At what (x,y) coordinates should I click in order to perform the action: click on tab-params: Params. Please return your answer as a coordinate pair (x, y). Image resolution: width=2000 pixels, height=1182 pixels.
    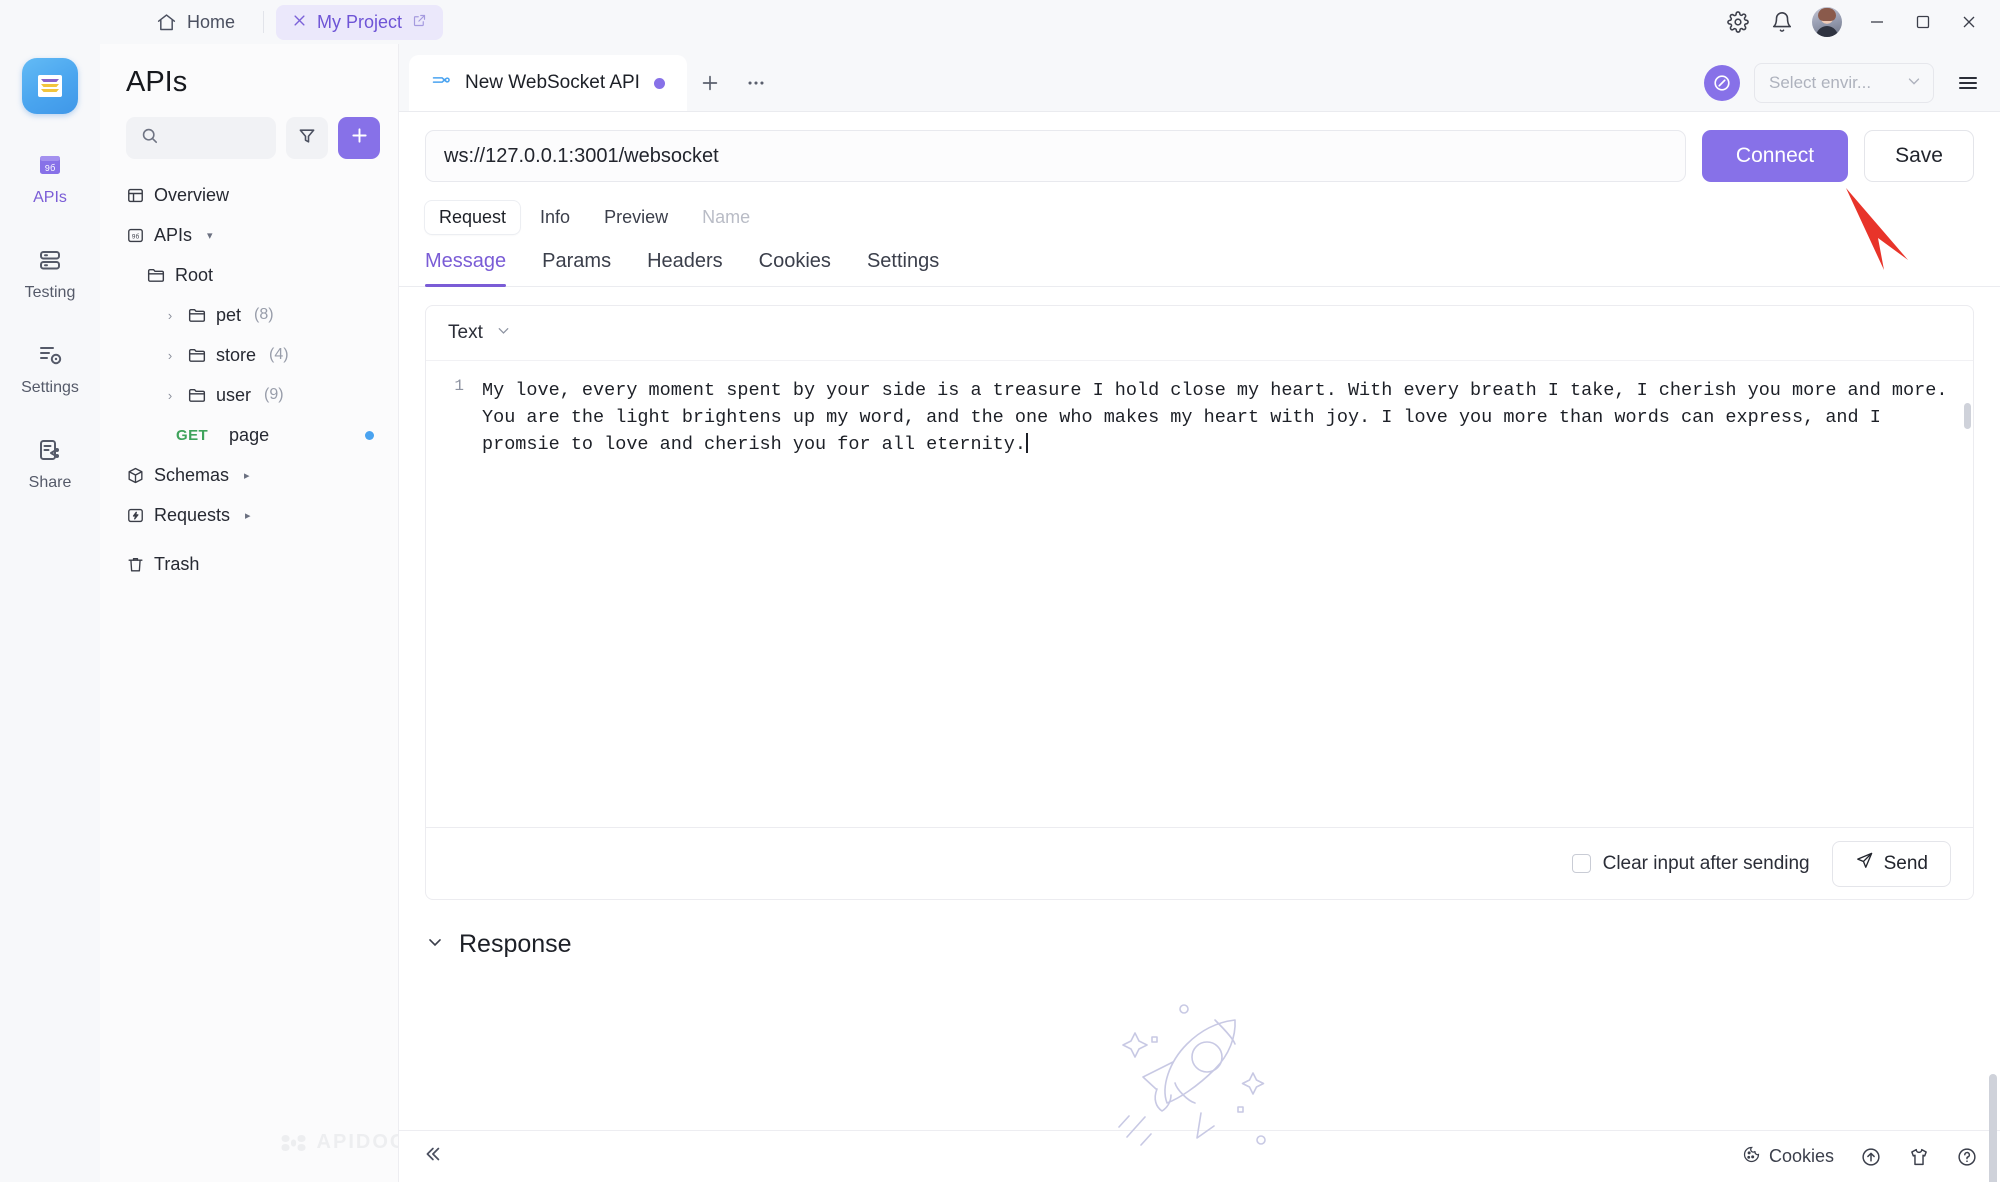
    Looking at the image, I should click on (576, 268).